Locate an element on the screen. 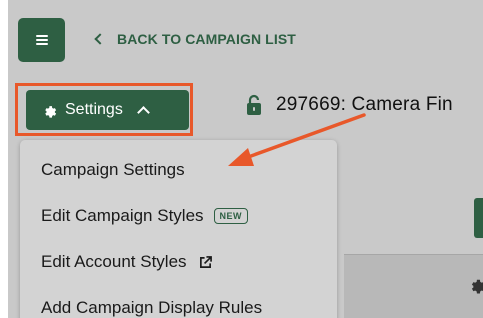 Image resolution: width=483 pixels, height=318 pixels. menu-item-label: Campaign Settings is located at coordinates (113, 169).